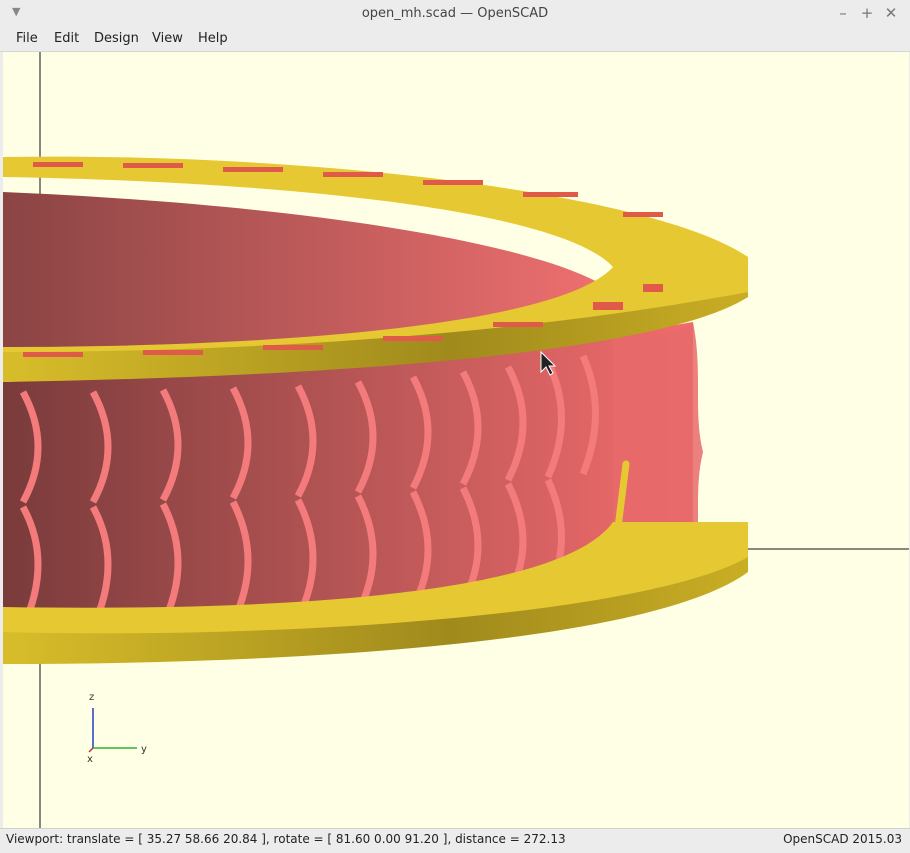  I want to click on title-bar: ▼ open_mh.scad — OpenSCAD – + ✕, so click(455, 14).